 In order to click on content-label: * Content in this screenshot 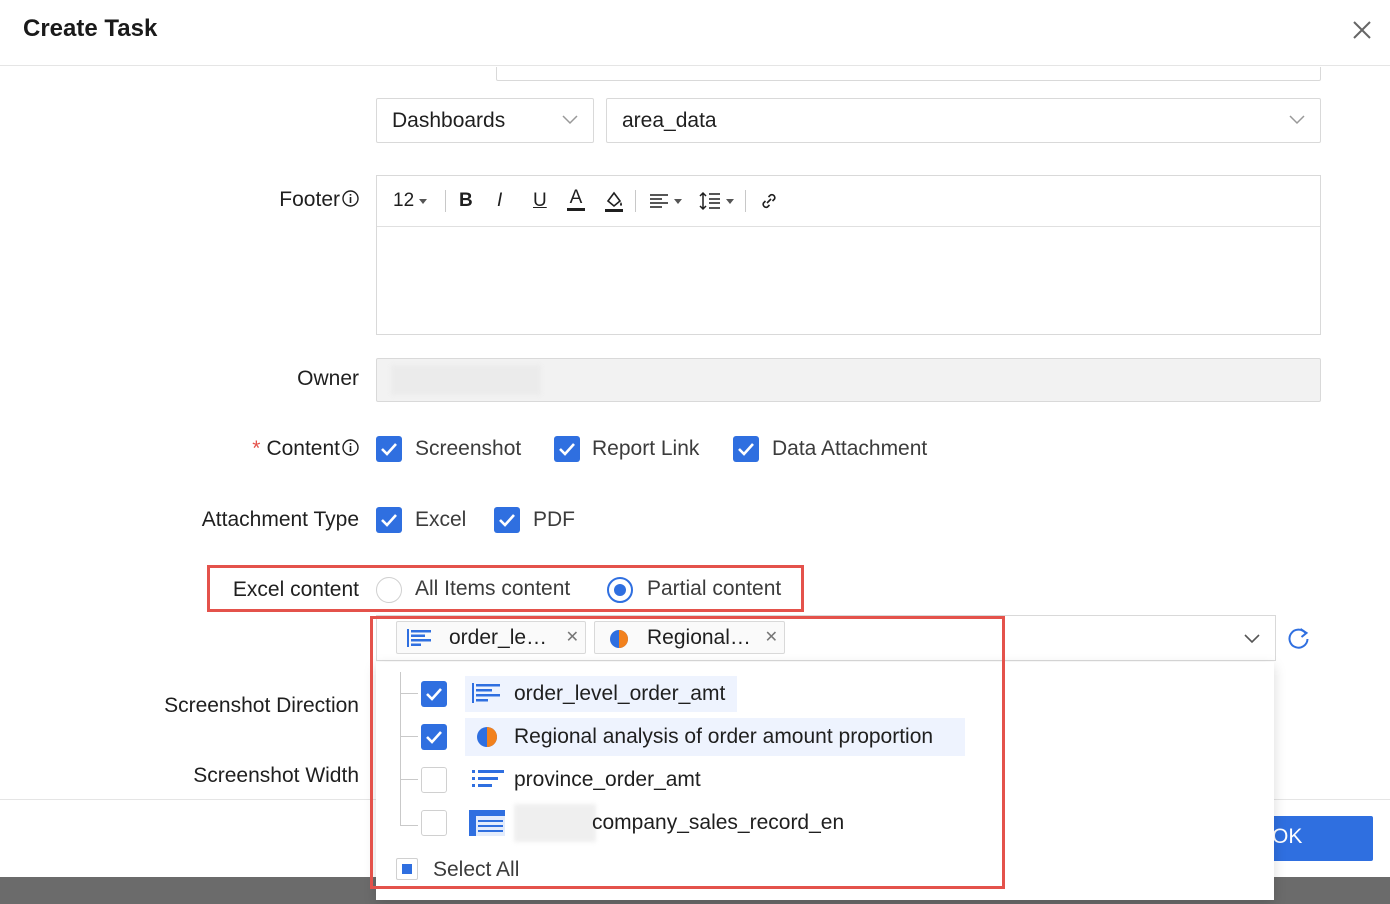, I will do `click(305, 449)`.